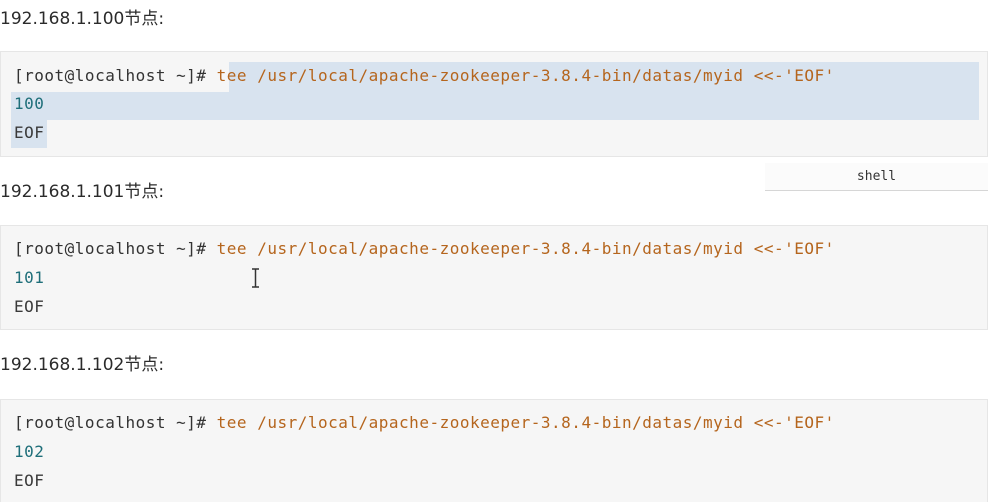  I want to click on text-cursor-icon, so click(255, 278).